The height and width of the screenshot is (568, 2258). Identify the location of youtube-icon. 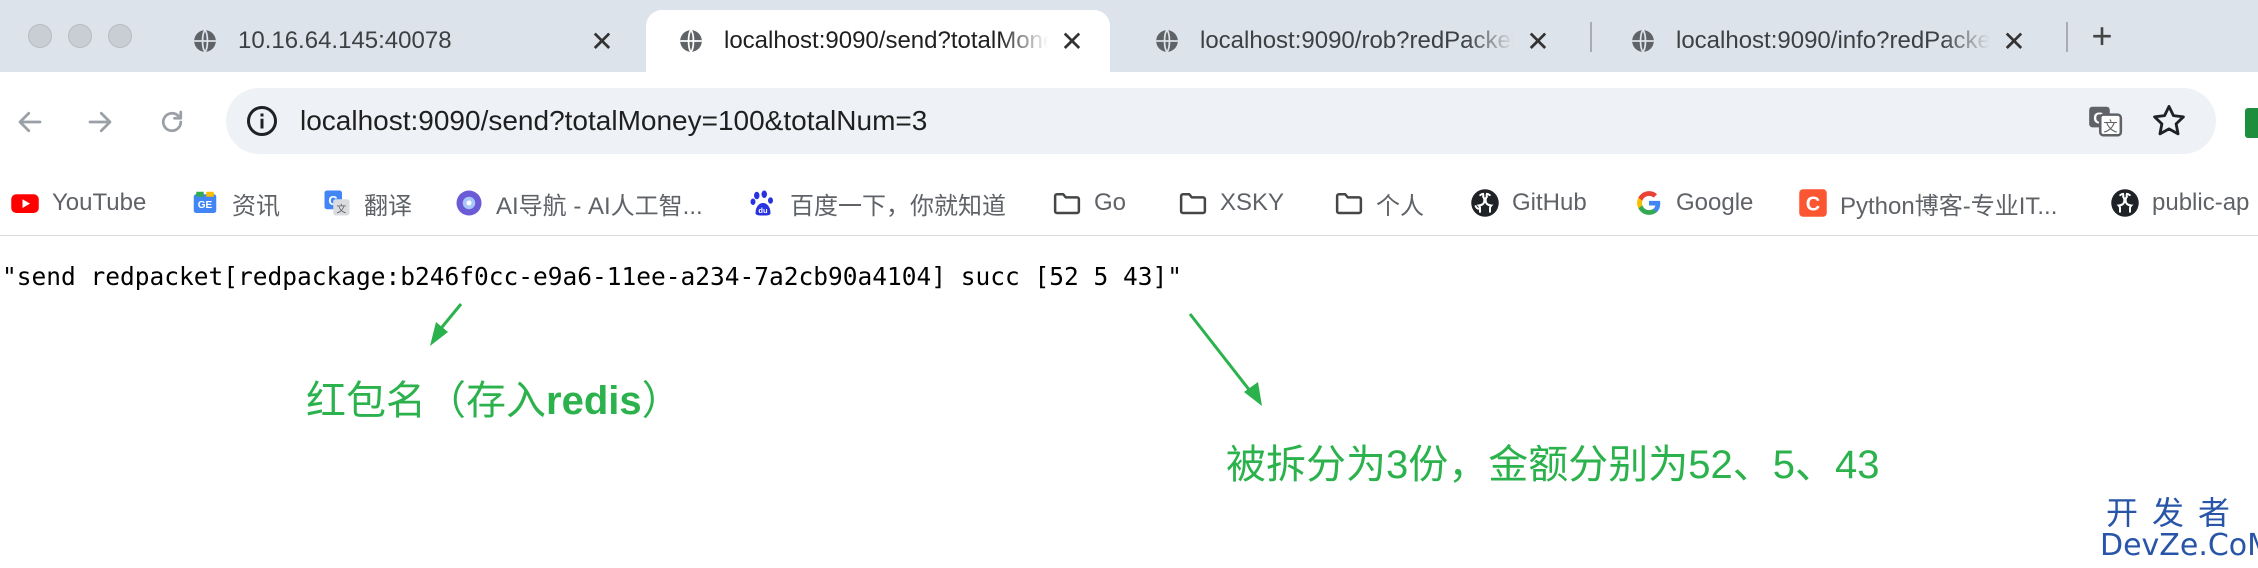
(25, 203).